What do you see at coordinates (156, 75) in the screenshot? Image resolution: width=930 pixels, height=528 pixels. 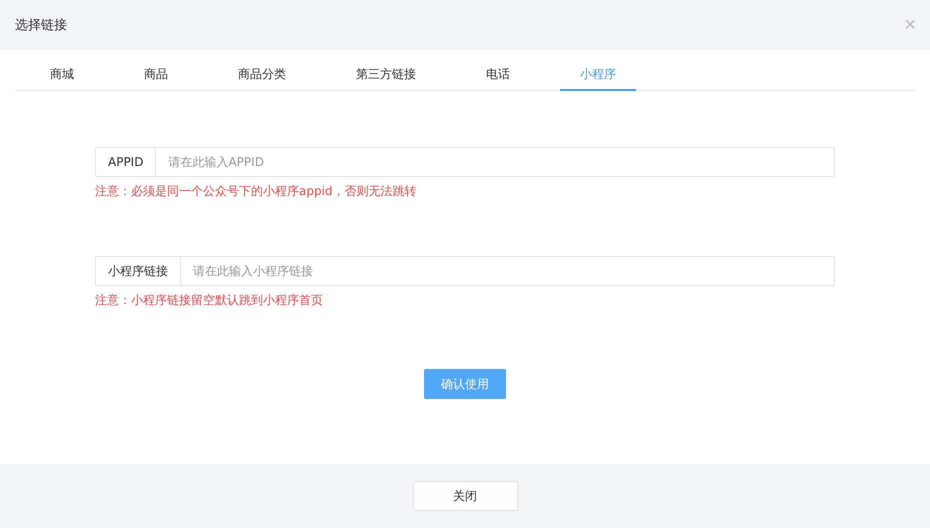 I see `tab: 商品` at bounding box center [156, 75].